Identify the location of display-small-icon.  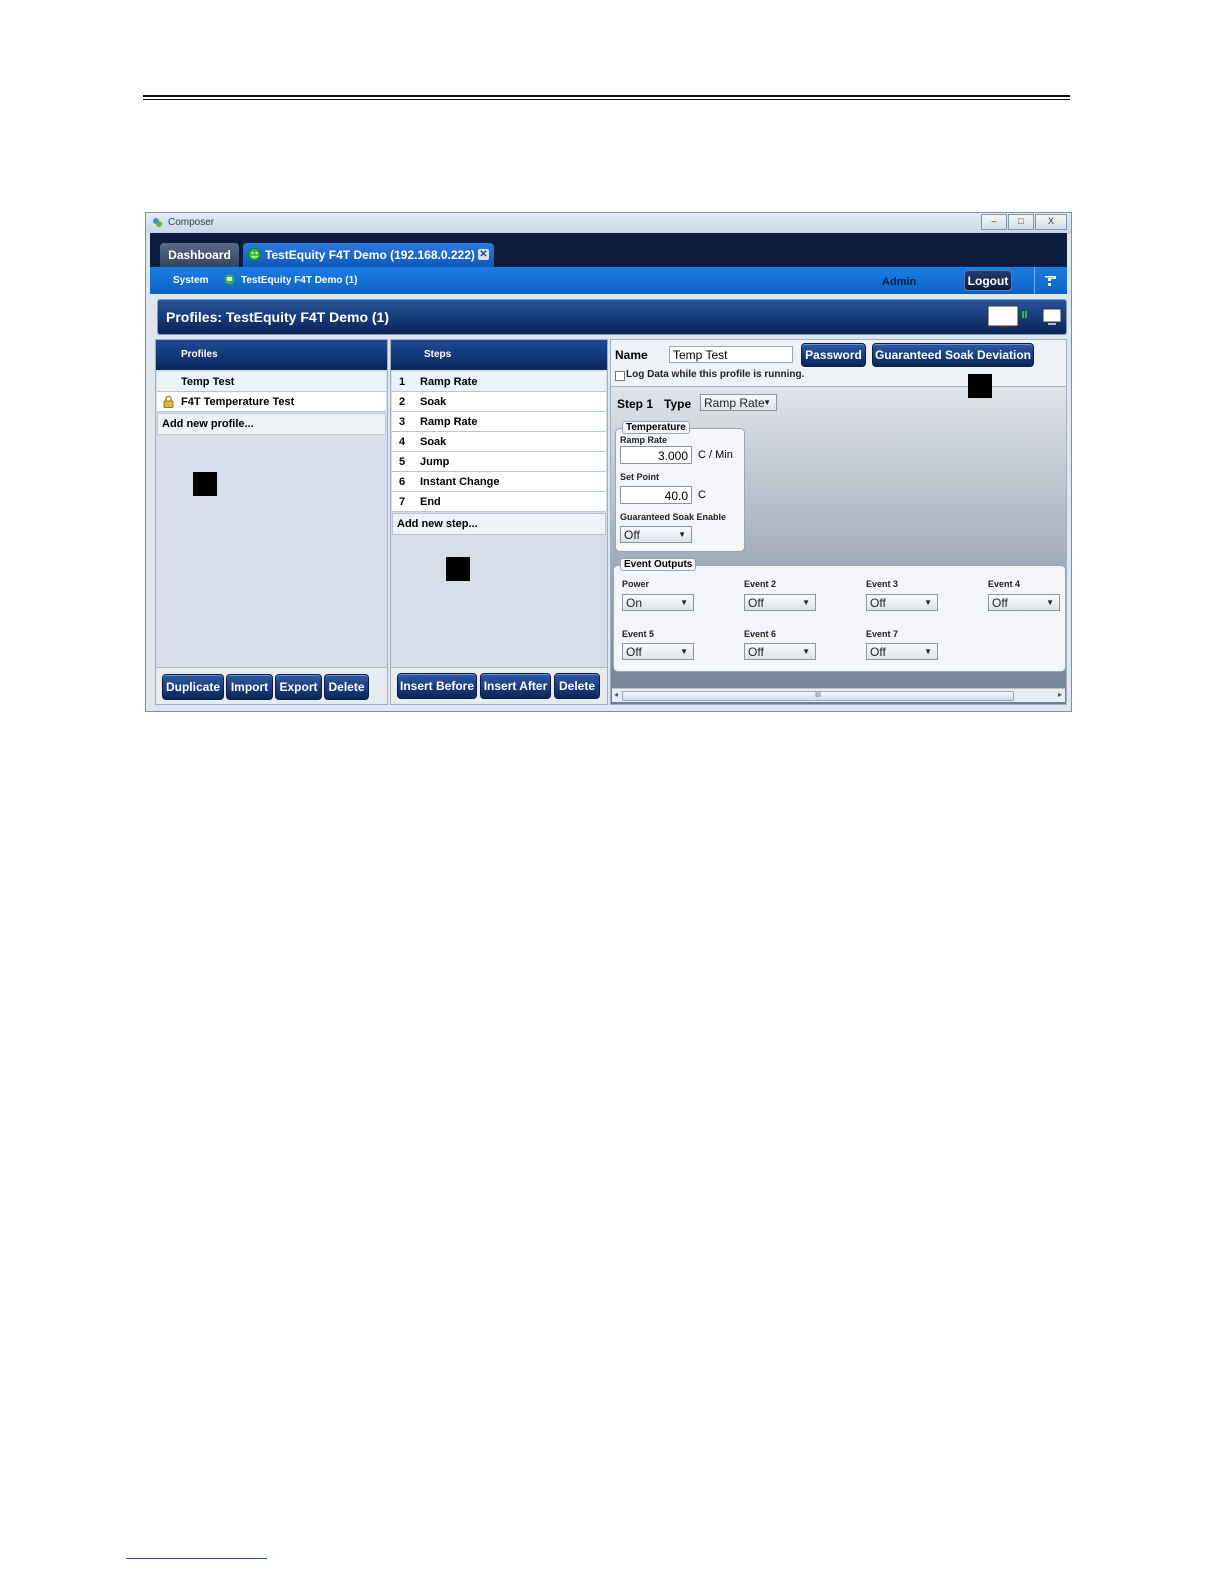
(1052, 317).